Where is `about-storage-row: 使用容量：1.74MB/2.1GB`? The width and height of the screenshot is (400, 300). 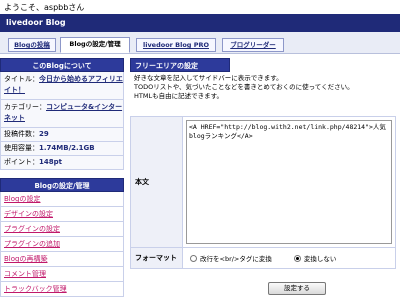
about-storage-row: 使用容量：1.74MB/2.1GB is located at coordinates (62, 149).